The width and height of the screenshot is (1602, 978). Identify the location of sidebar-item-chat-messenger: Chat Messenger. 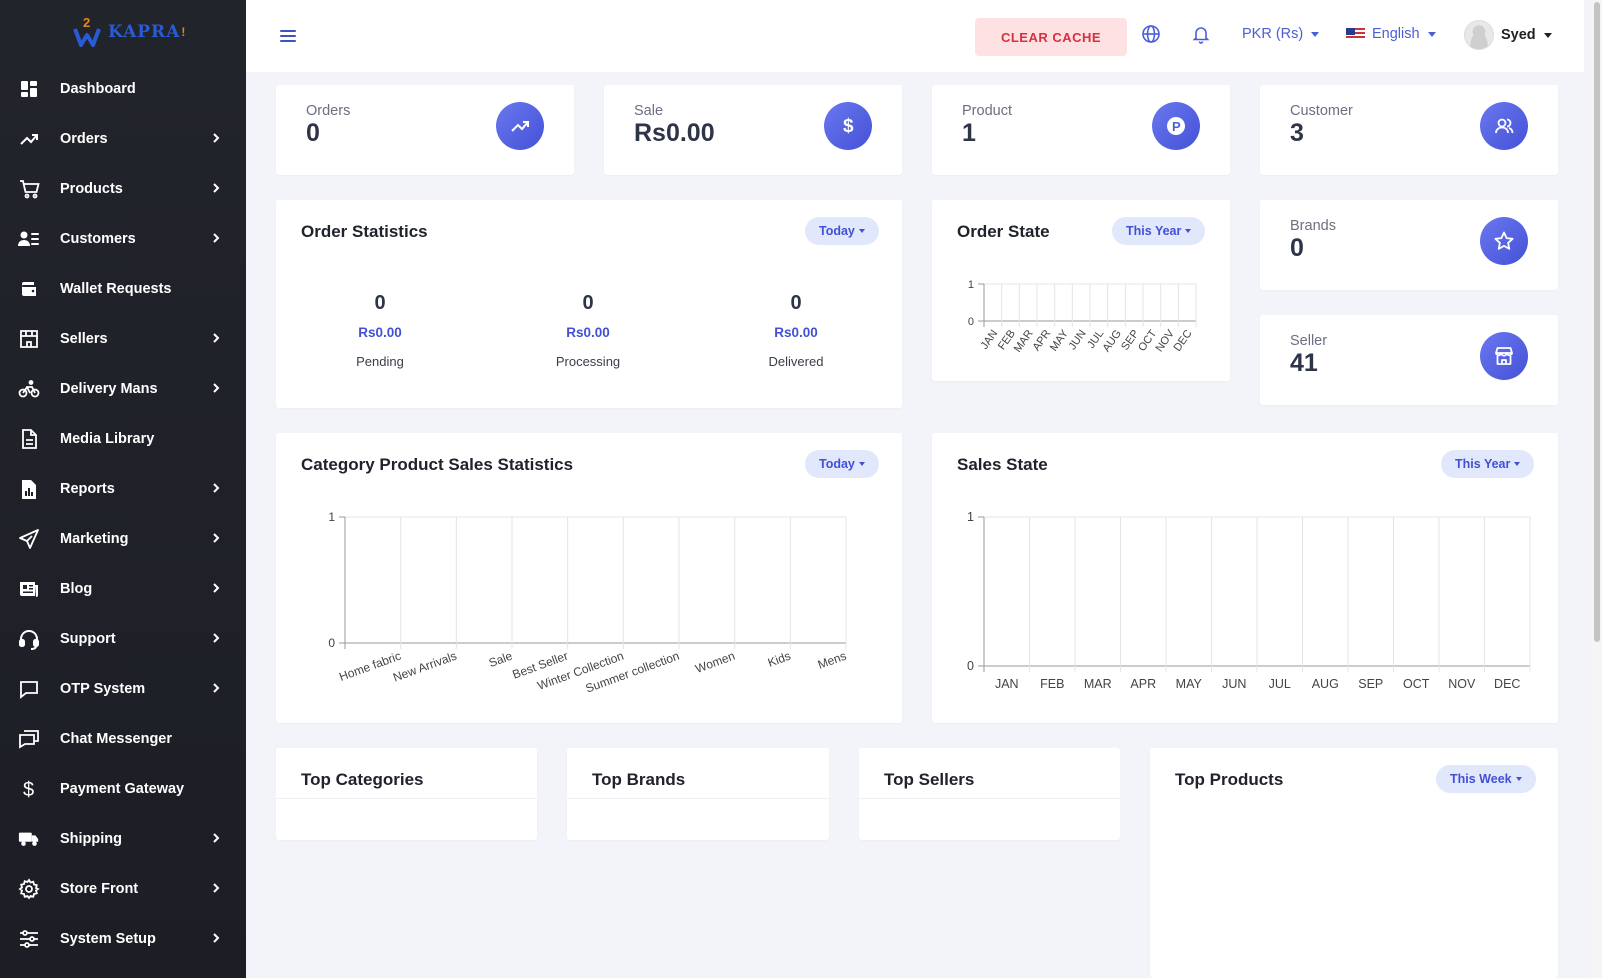
(123, 739).